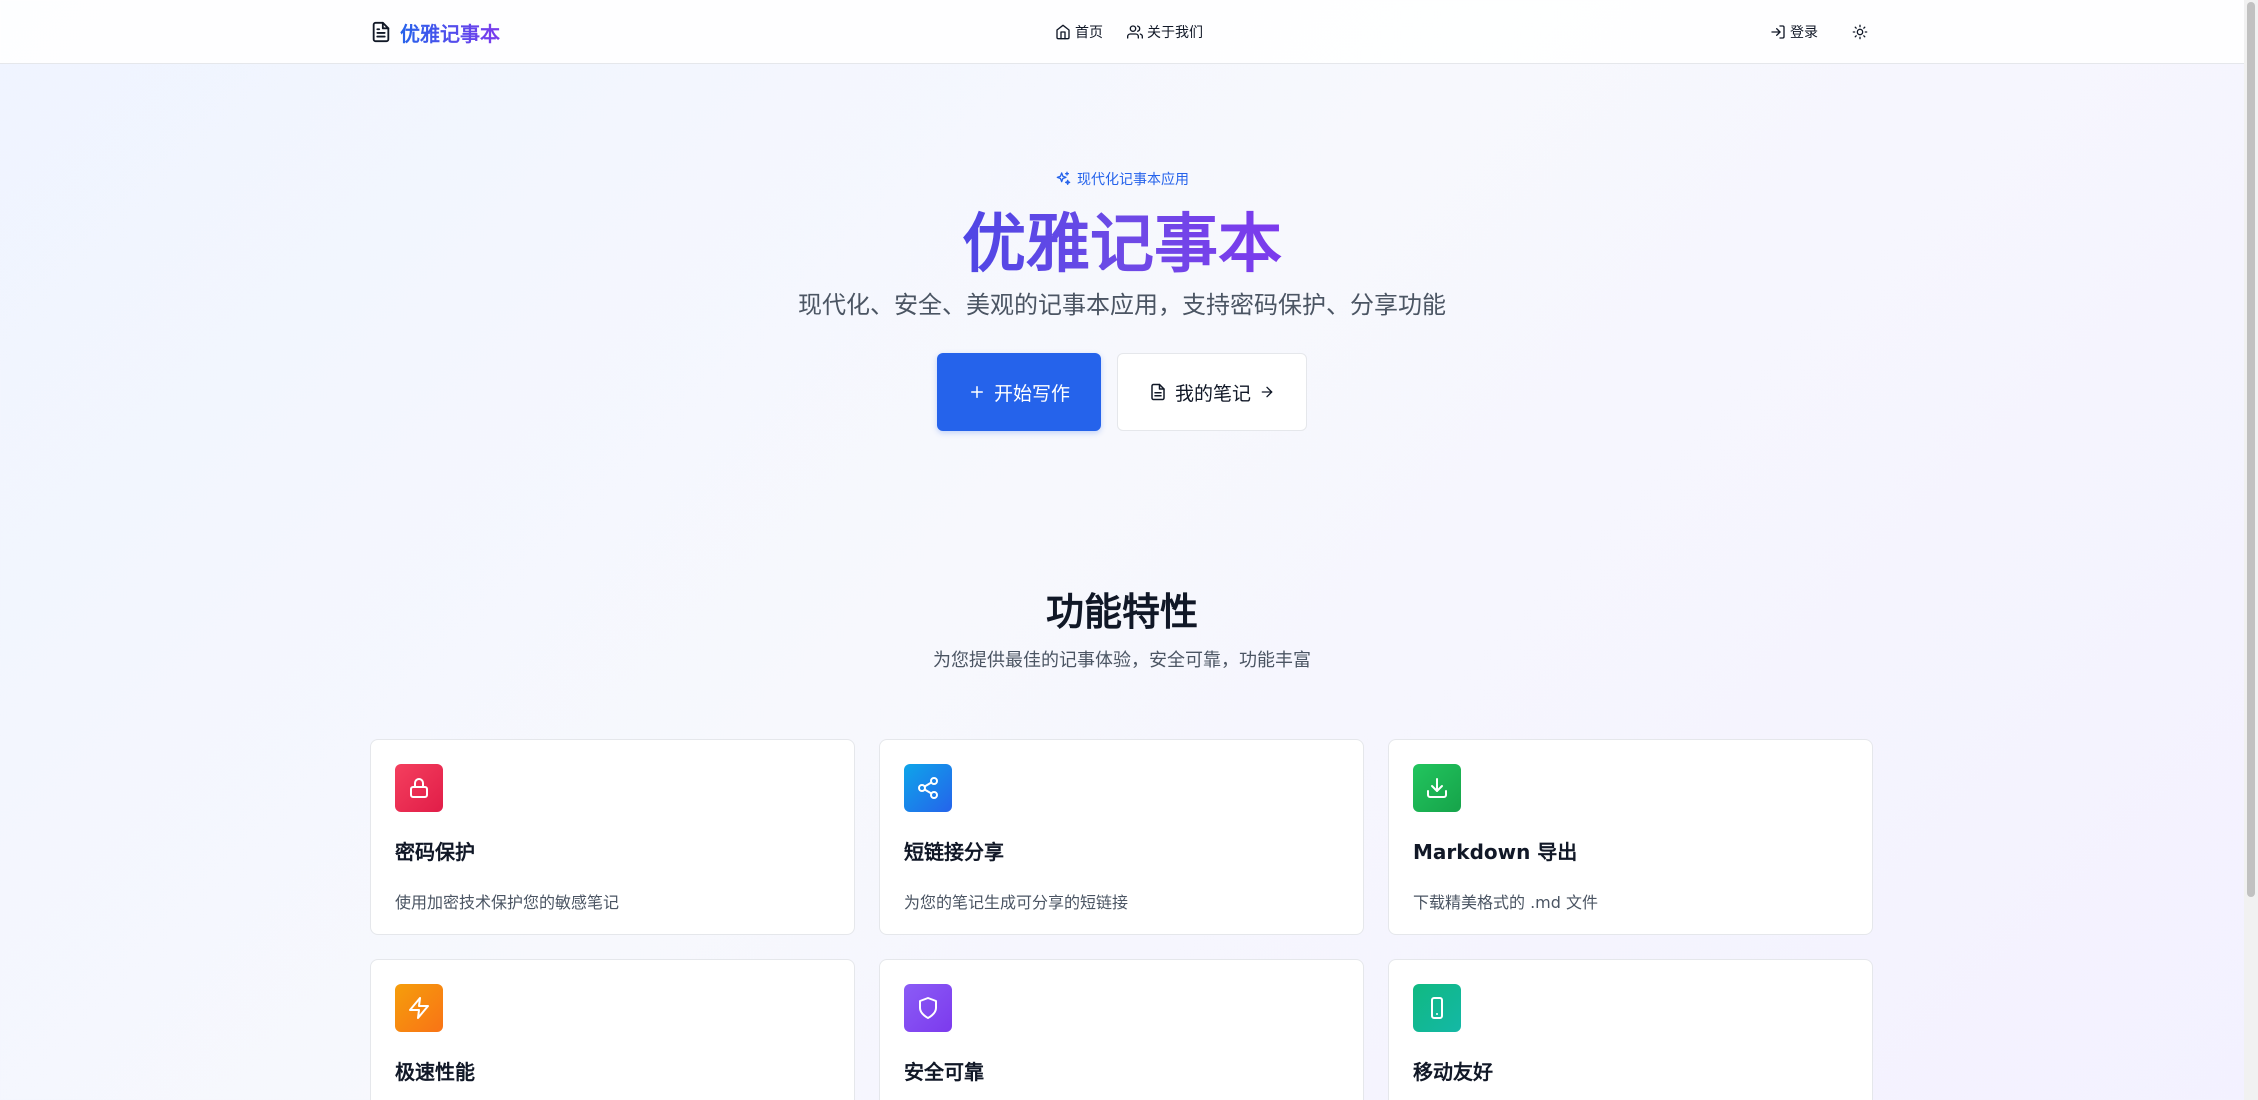  What do you see at coordinates (977, 392) in the screenshot?
I see `plus-icon` at bounding box center [977, 392].